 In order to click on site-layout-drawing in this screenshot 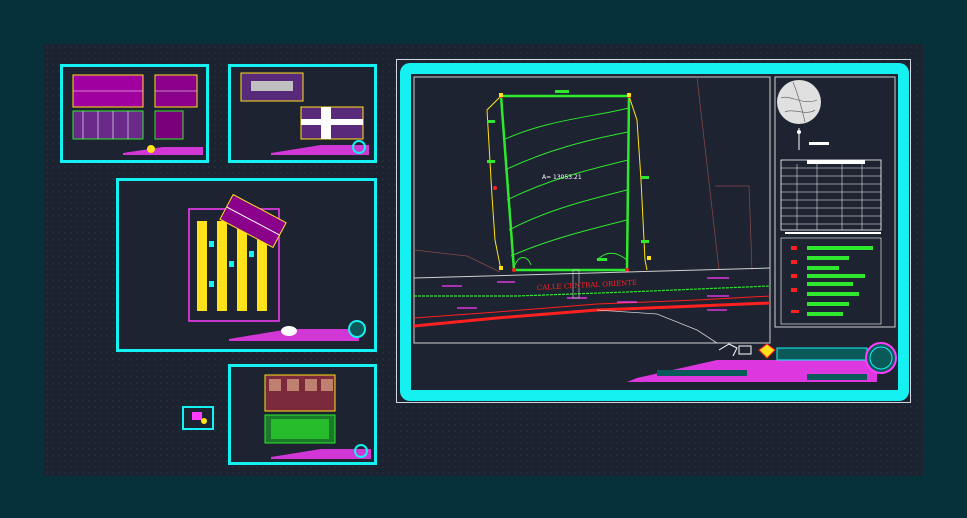, I will do `click(277, 267)`.